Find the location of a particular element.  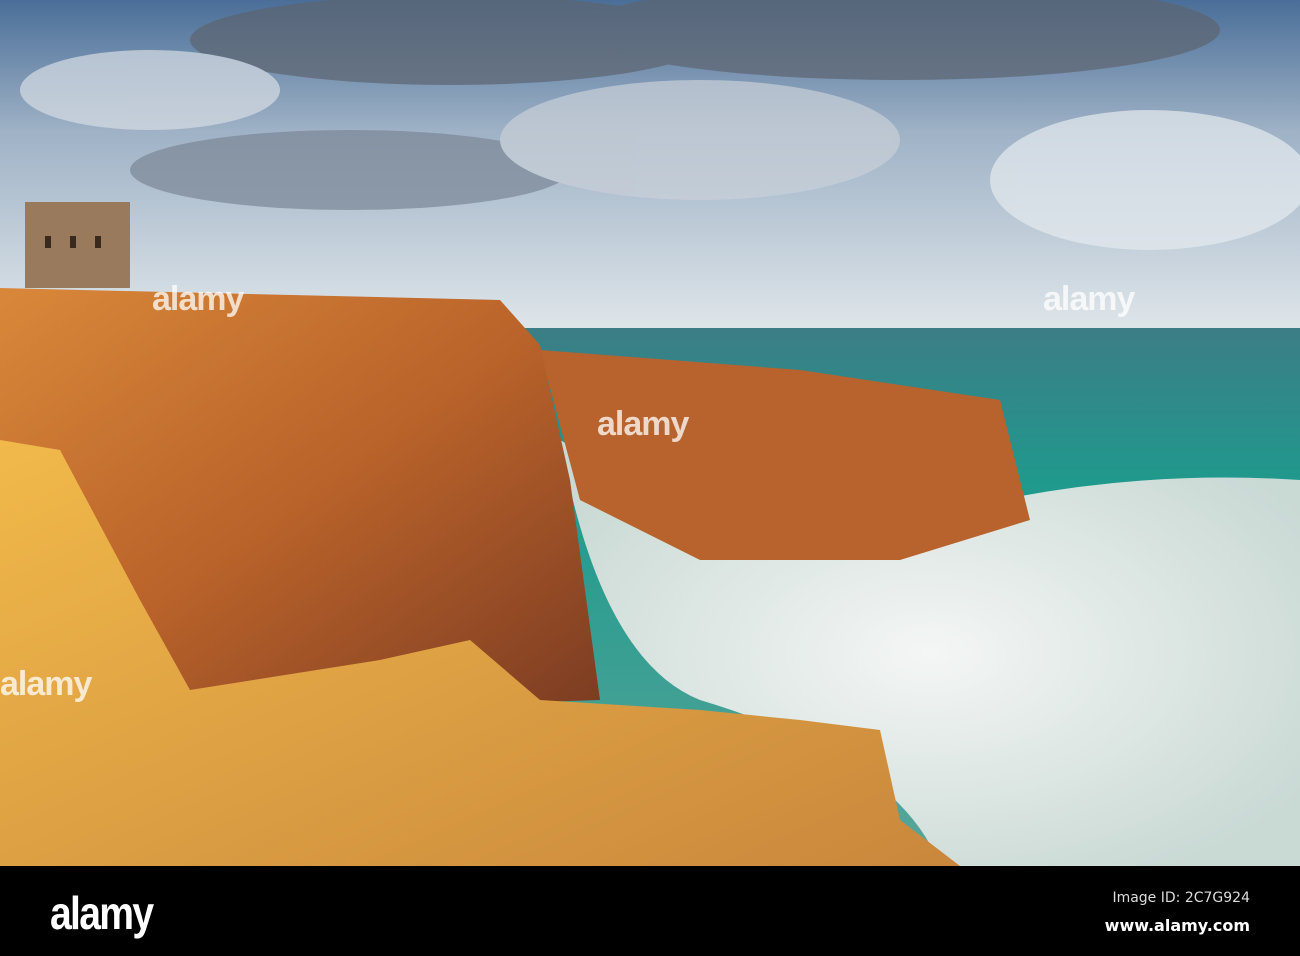

alamy-logo: alamy is located at coordinates (102, 913).